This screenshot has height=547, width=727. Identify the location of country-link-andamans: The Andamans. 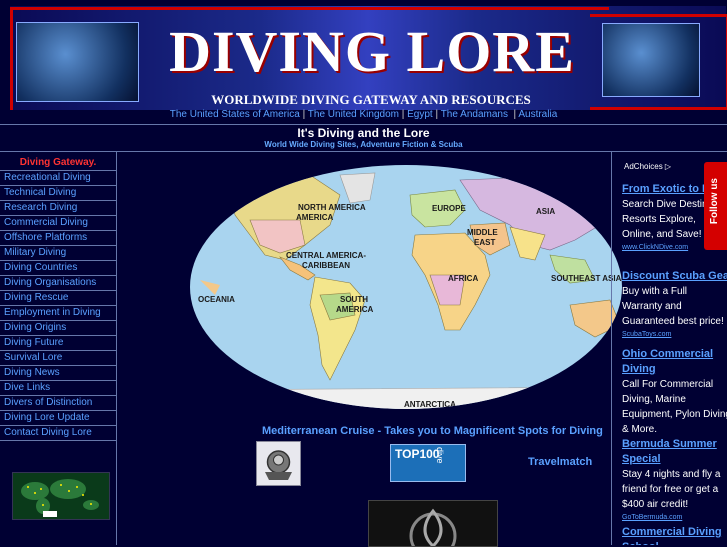
(474, 114).